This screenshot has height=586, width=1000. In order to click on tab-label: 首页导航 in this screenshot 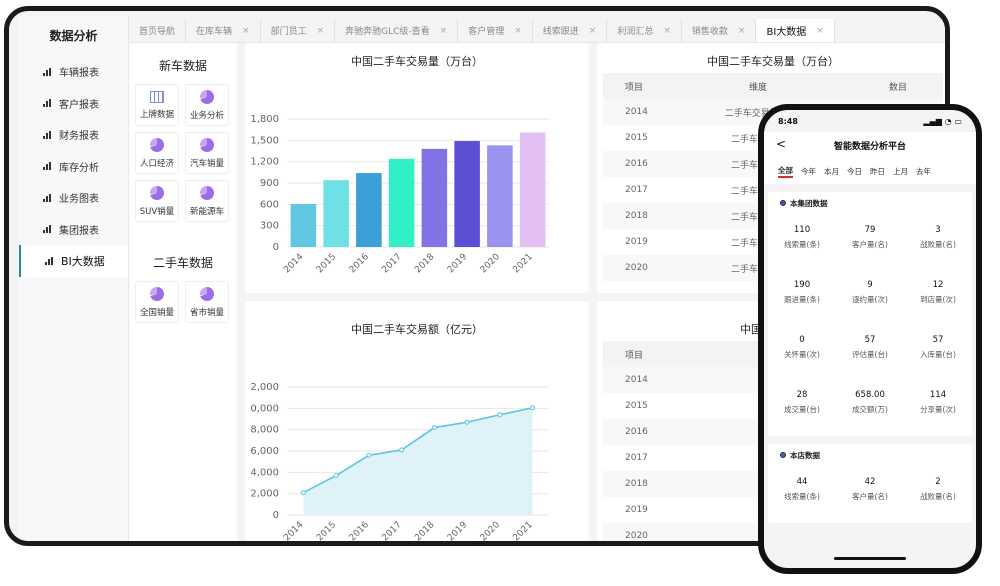, I will do `click(157, 32)`.